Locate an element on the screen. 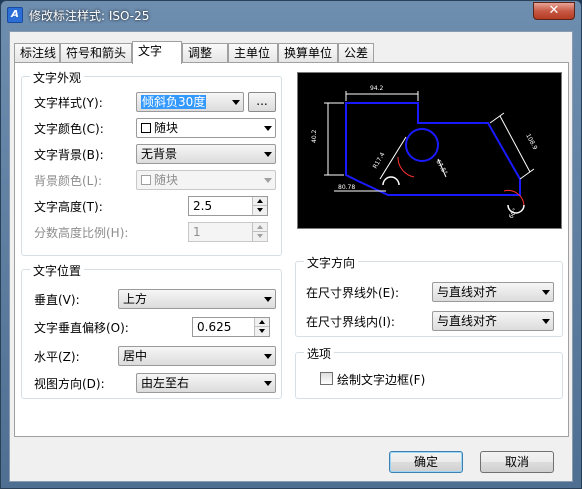 This screenshot has height=489, width=582. dim-angle1-label: 67.5° is located at coordinates (441, 168).